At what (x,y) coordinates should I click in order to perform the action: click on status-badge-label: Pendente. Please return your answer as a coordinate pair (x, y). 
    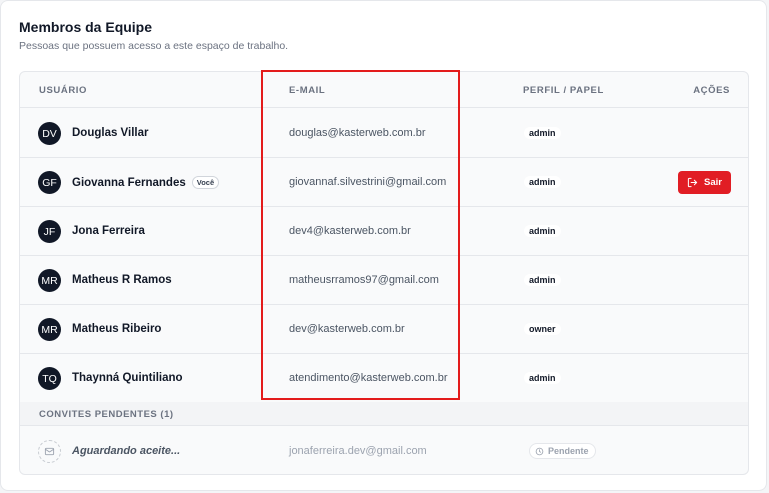
    Looking at the image, I should click on (568, 451).